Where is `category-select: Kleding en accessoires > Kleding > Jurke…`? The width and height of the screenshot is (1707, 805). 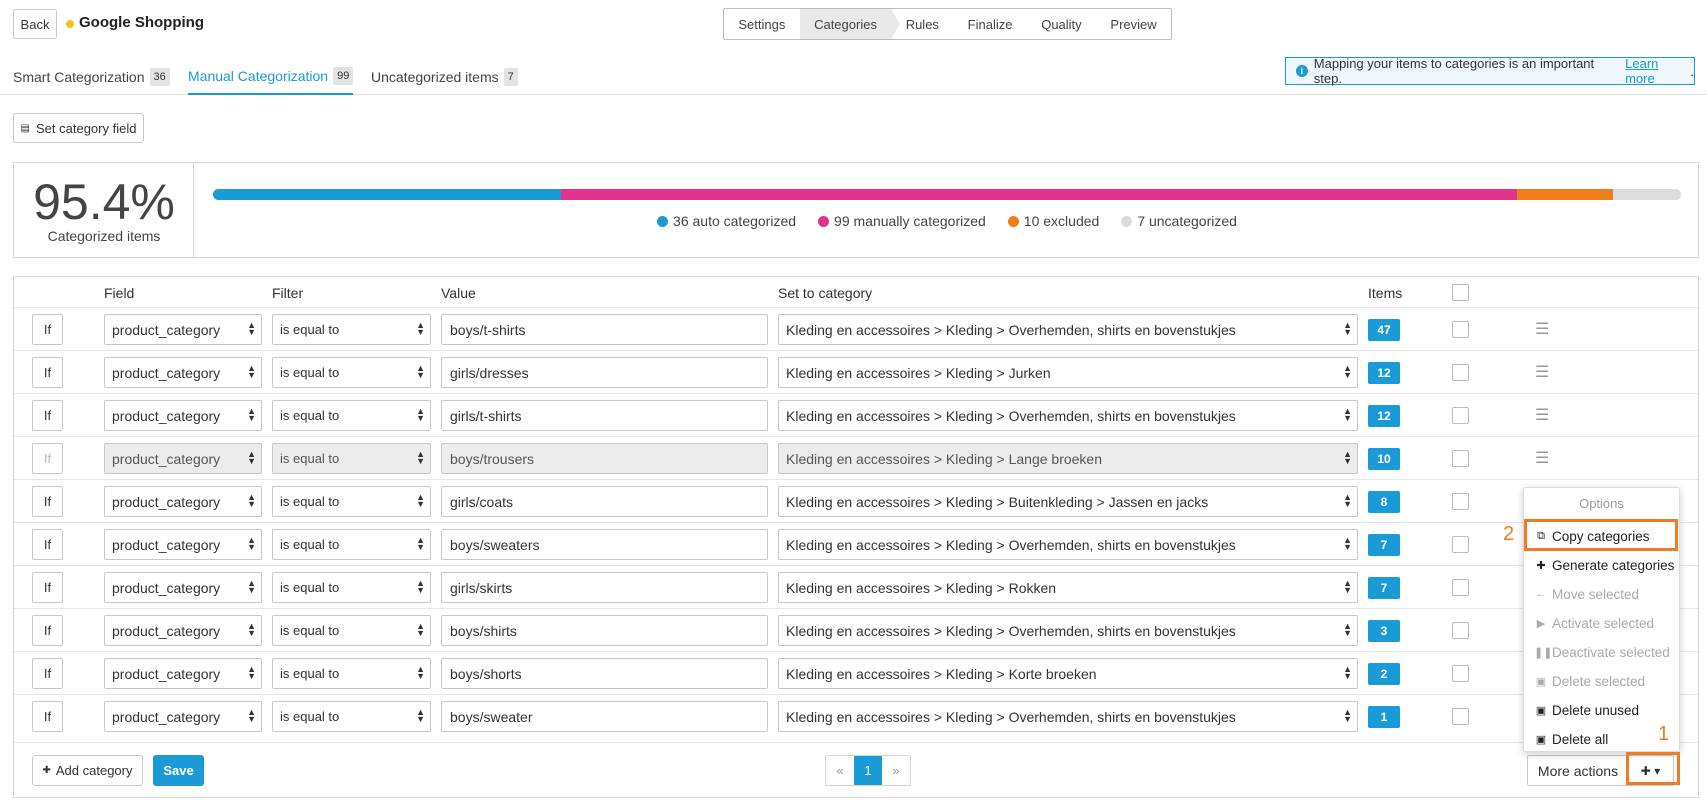 category-select: Kleding en accessoires > Kleding > Jurke… is located at coordinates (1068, 372).